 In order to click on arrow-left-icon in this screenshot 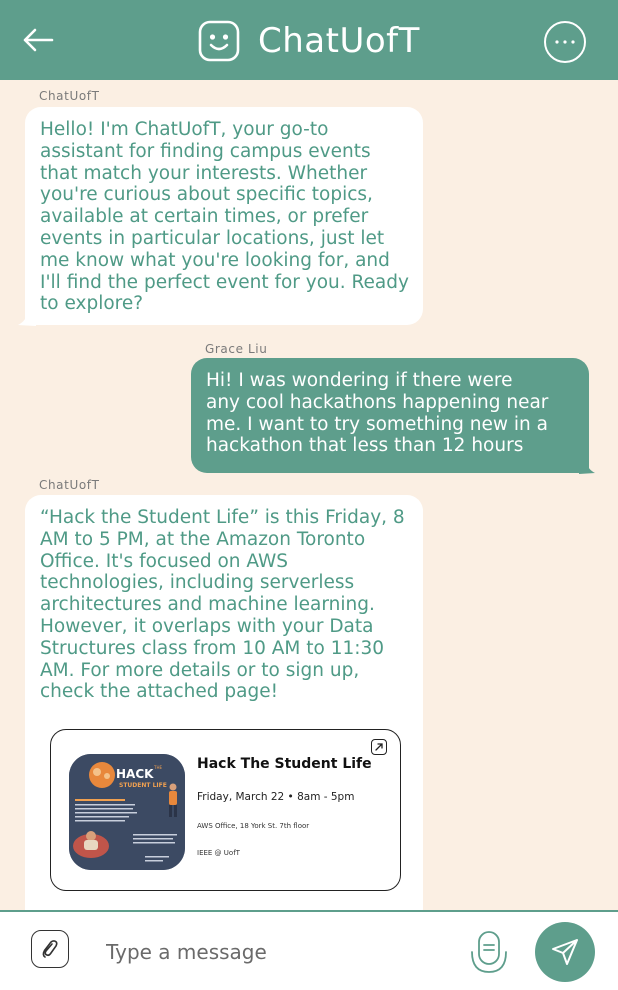, I will do `click(38, 40)`.